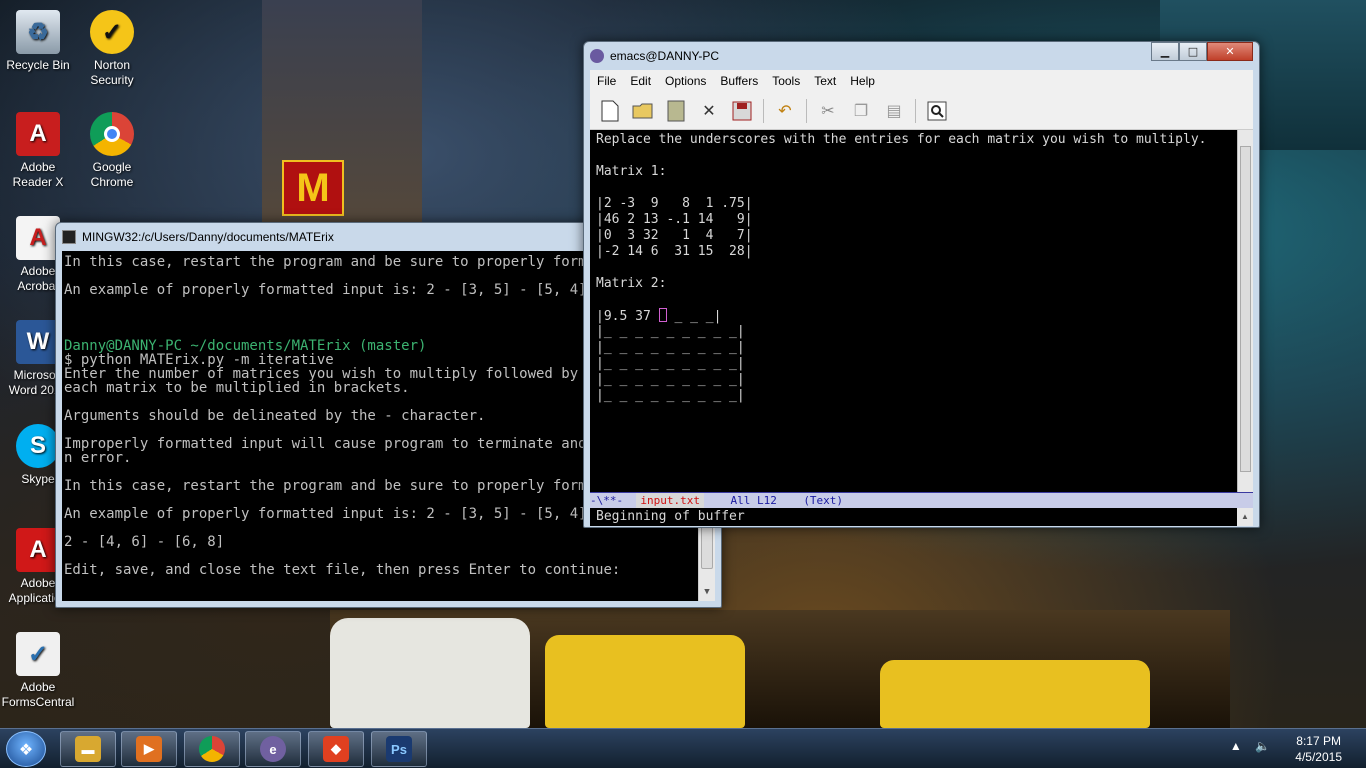 This screenshot has width=1366, height=768. Describe the element at coordinates (916, 204) in the screenshot. I see `emacs-buffer-line: |2 -3 9 8 1 .75|` at that location.